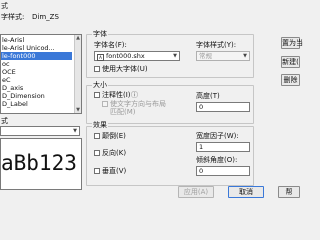 The height and width of the screenshot is (240, 320). I want to click on oblique-value: 0, so click(201, 171).